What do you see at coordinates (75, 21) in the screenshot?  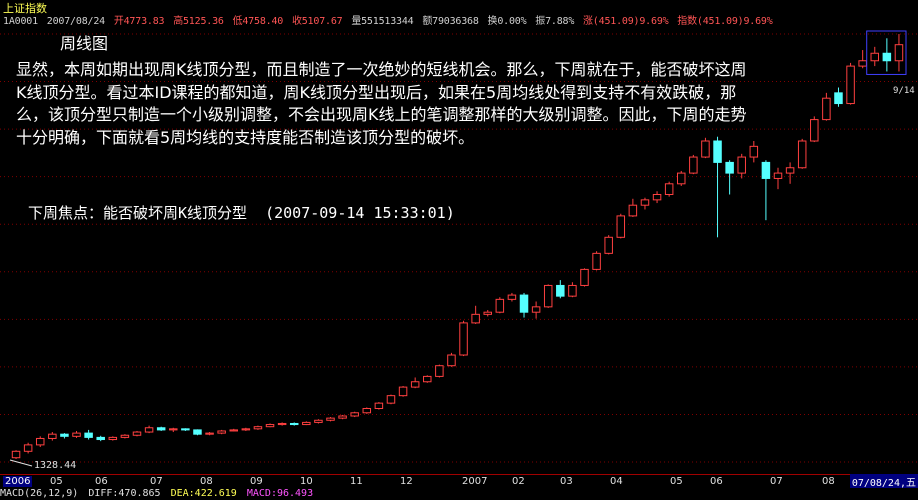 I see `quote-date: 2007/08/24` at bounding box center [75, 21].